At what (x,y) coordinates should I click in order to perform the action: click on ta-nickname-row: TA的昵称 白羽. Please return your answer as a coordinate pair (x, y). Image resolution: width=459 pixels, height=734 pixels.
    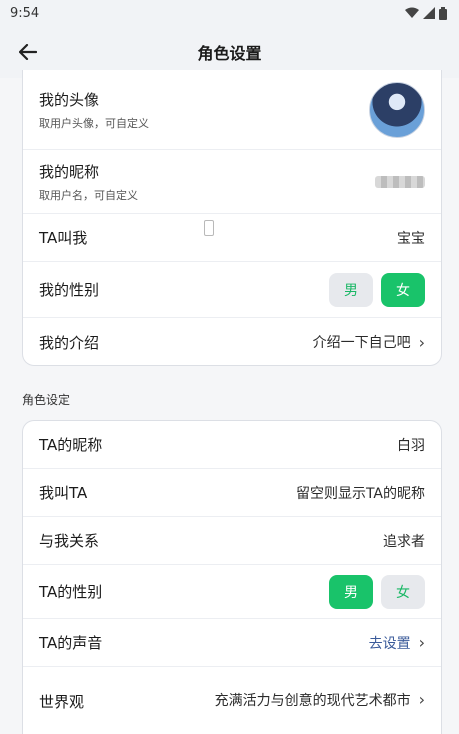
    Looking at the image, I should click on (232, 445).